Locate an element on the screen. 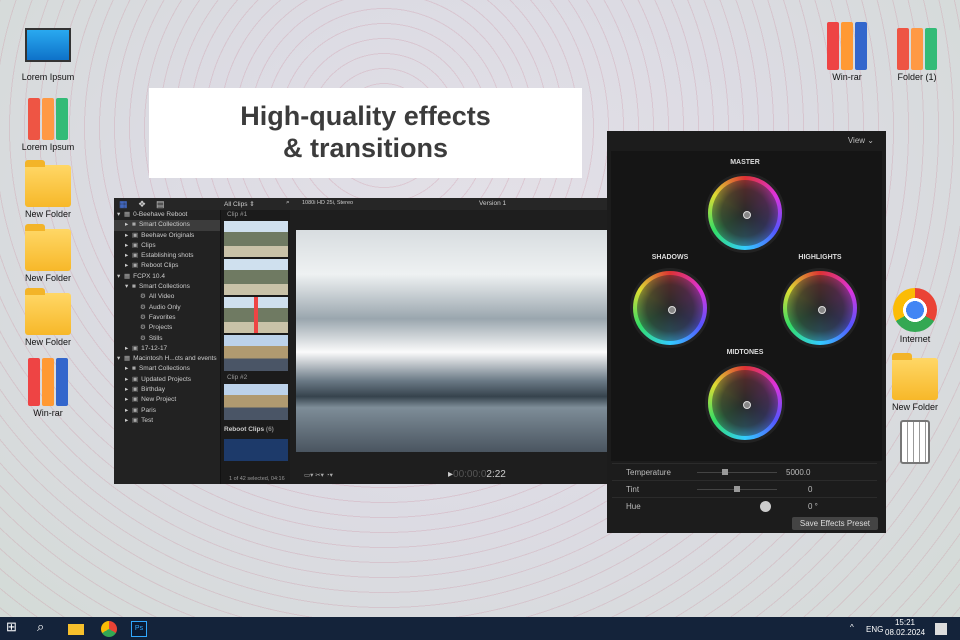 This screenshot has height=640, width=960. file-explorer-icon is located at coordinates (76, 629).